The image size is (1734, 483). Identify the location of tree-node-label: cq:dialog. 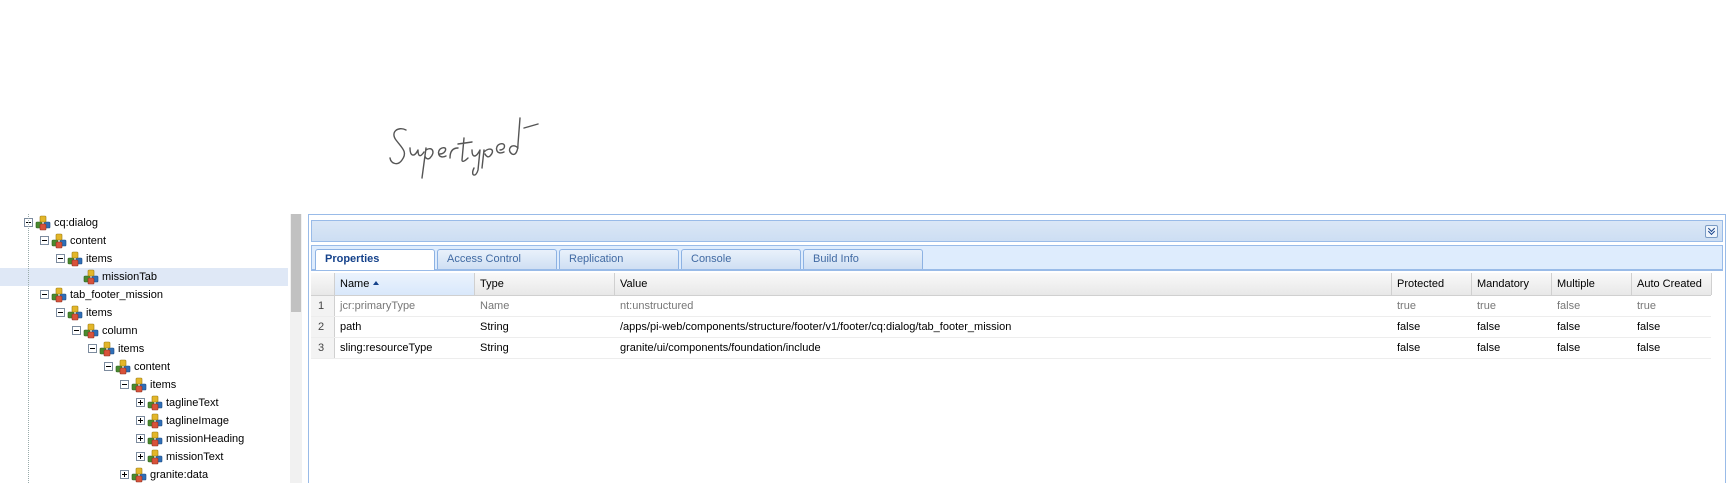
(76, 223).